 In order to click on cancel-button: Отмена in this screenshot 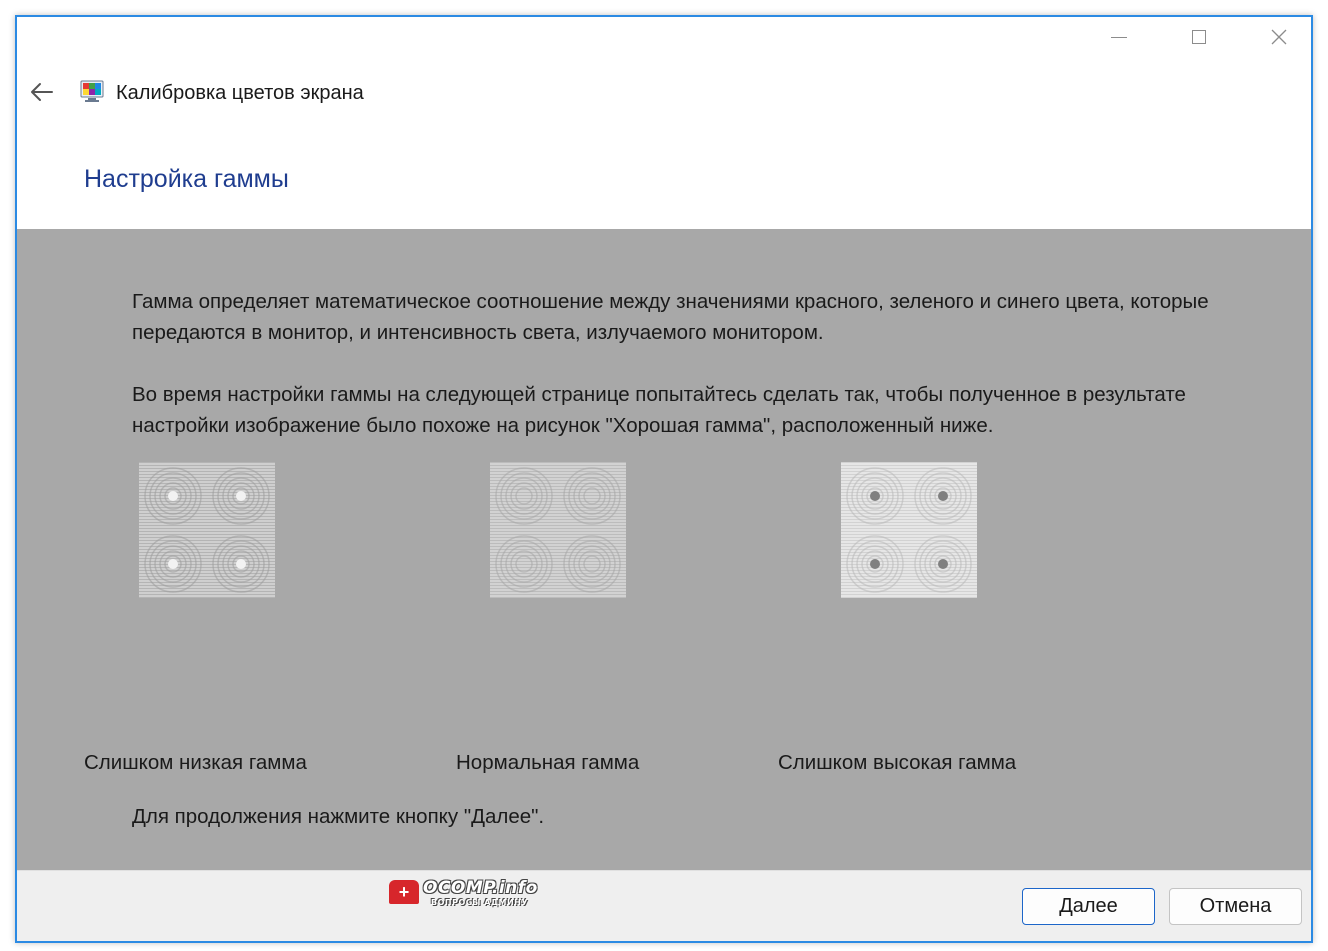, I will do `click(1235, 906)`.